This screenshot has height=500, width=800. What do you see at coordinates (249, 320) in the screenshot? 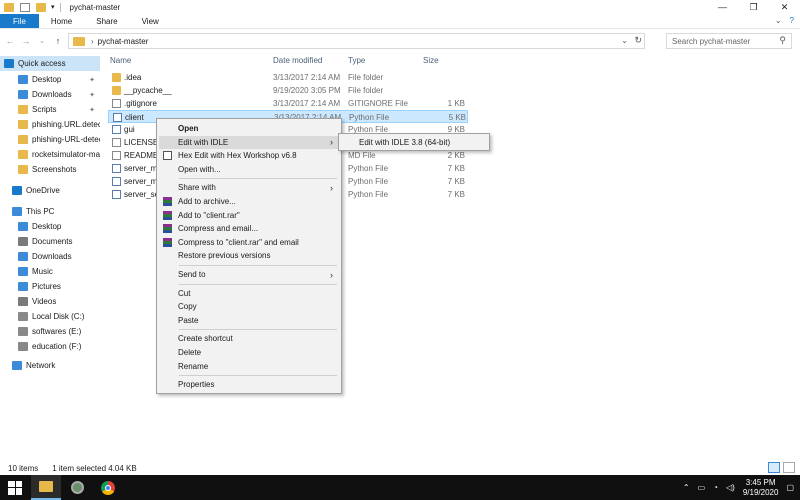
I see `menu-item-paste: Paste` at bounding box center [249, 320].